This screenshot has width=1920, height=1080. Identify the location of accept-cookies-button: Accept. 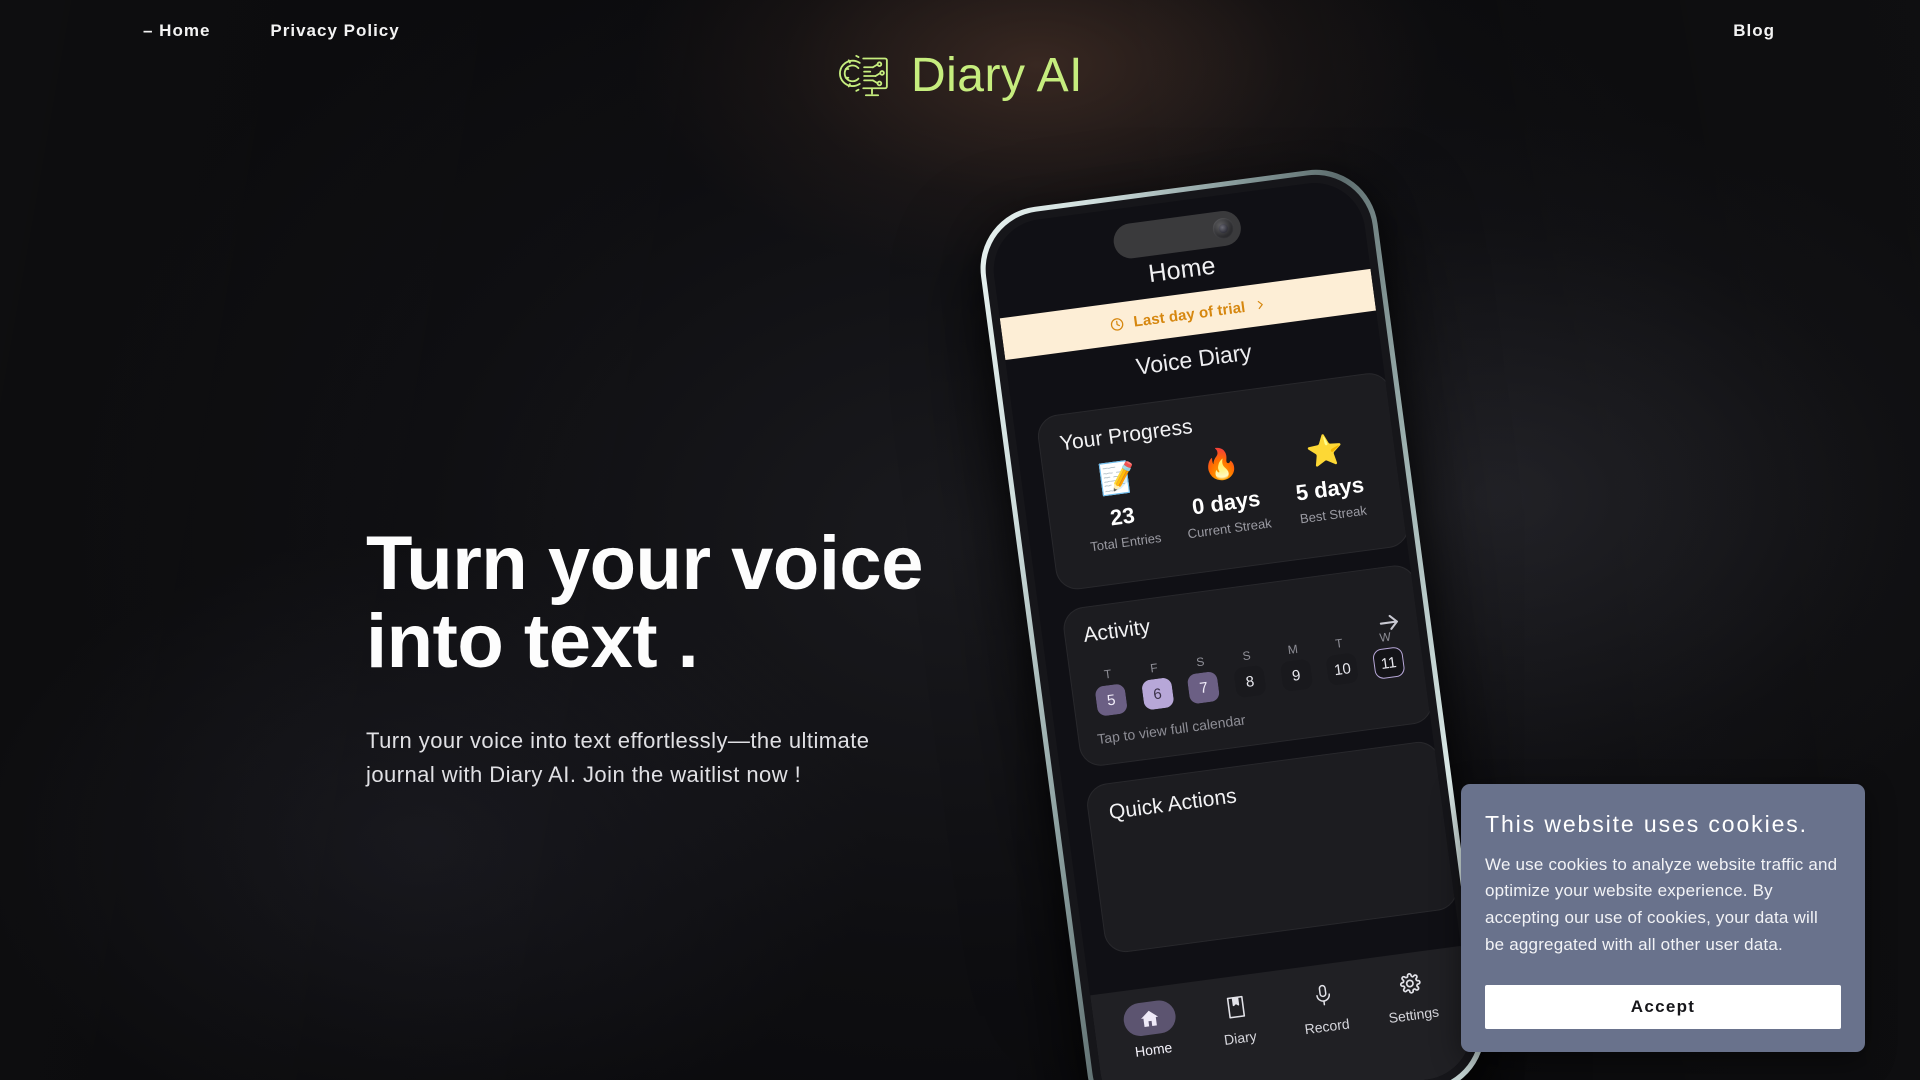
(1663, 1007).